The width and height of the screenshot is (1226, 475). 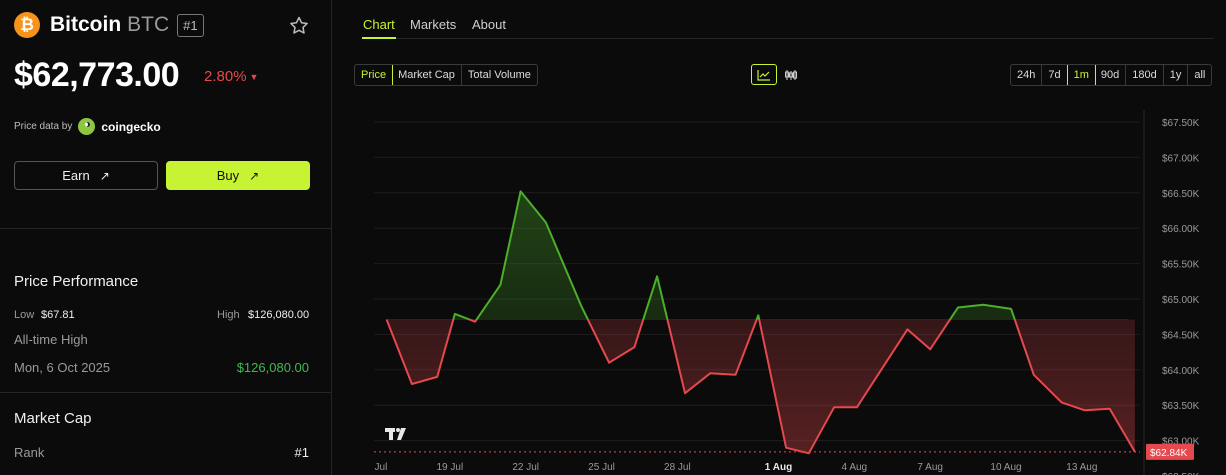 I want to click on high-label: High, so click(x=228, y=315).